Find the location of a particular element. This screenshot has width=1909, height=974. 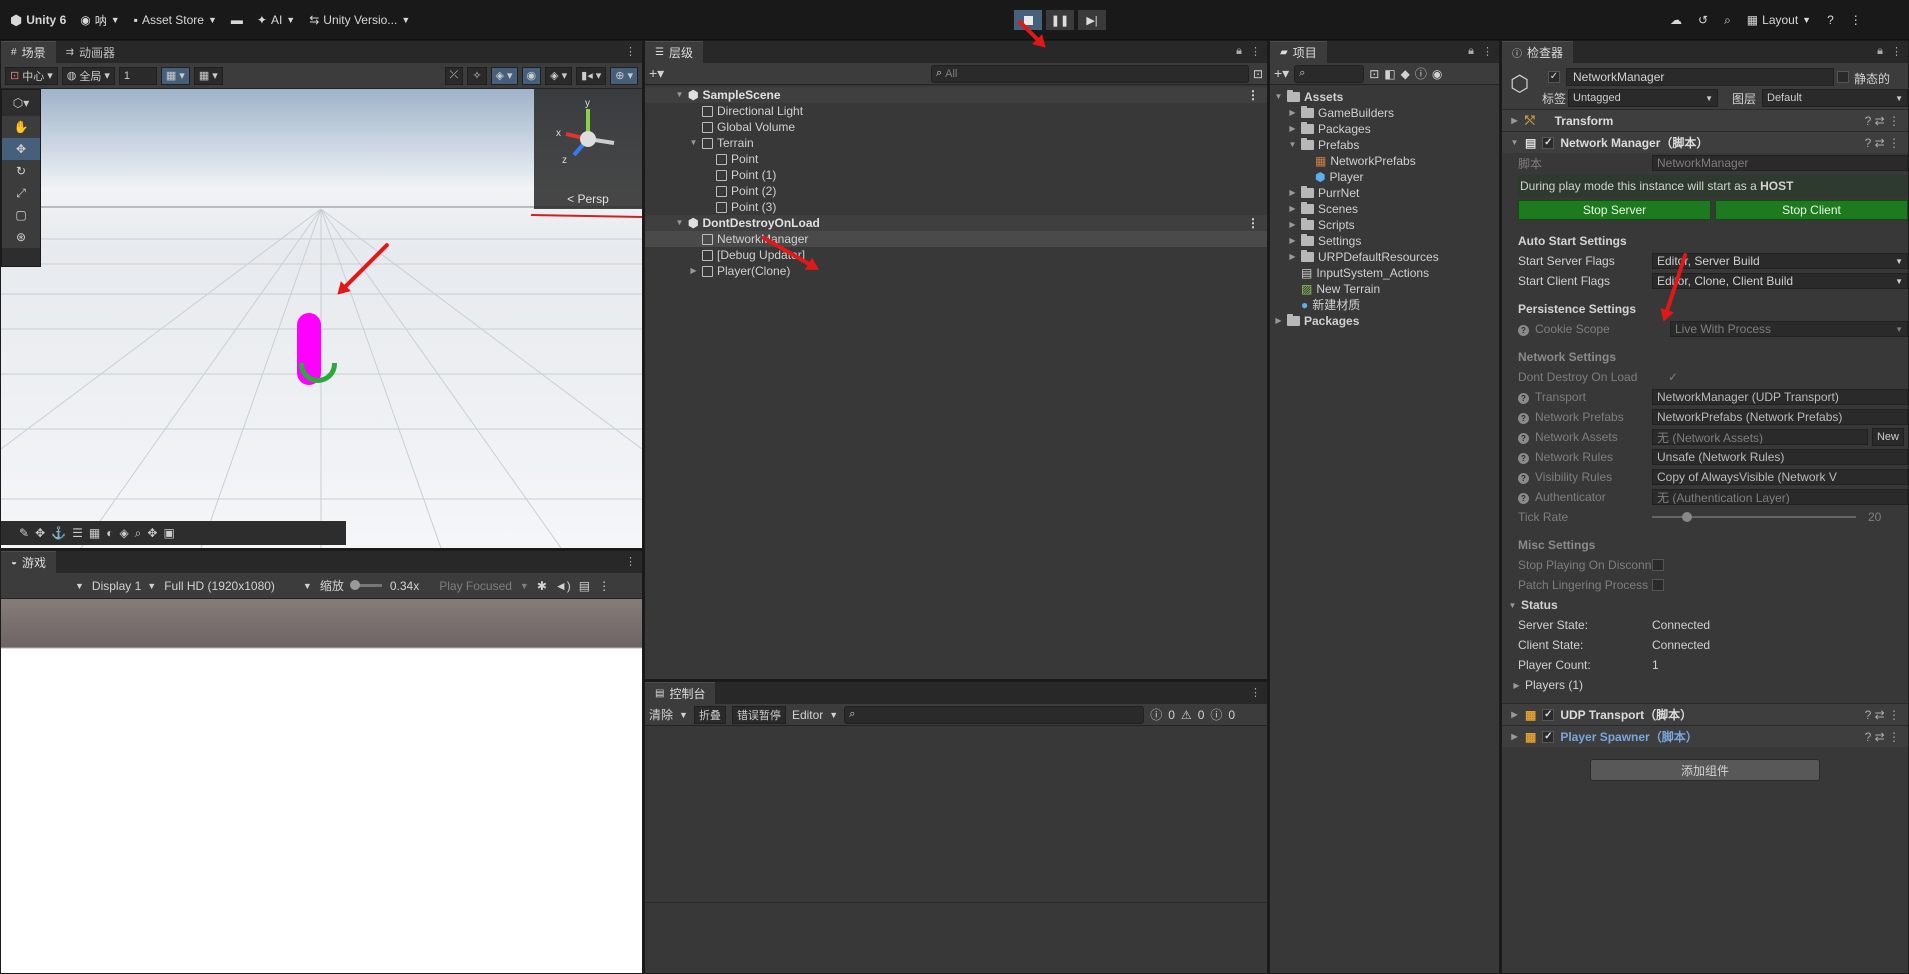

active-checkbox: ✓ is located at coordinates (1554, 77).